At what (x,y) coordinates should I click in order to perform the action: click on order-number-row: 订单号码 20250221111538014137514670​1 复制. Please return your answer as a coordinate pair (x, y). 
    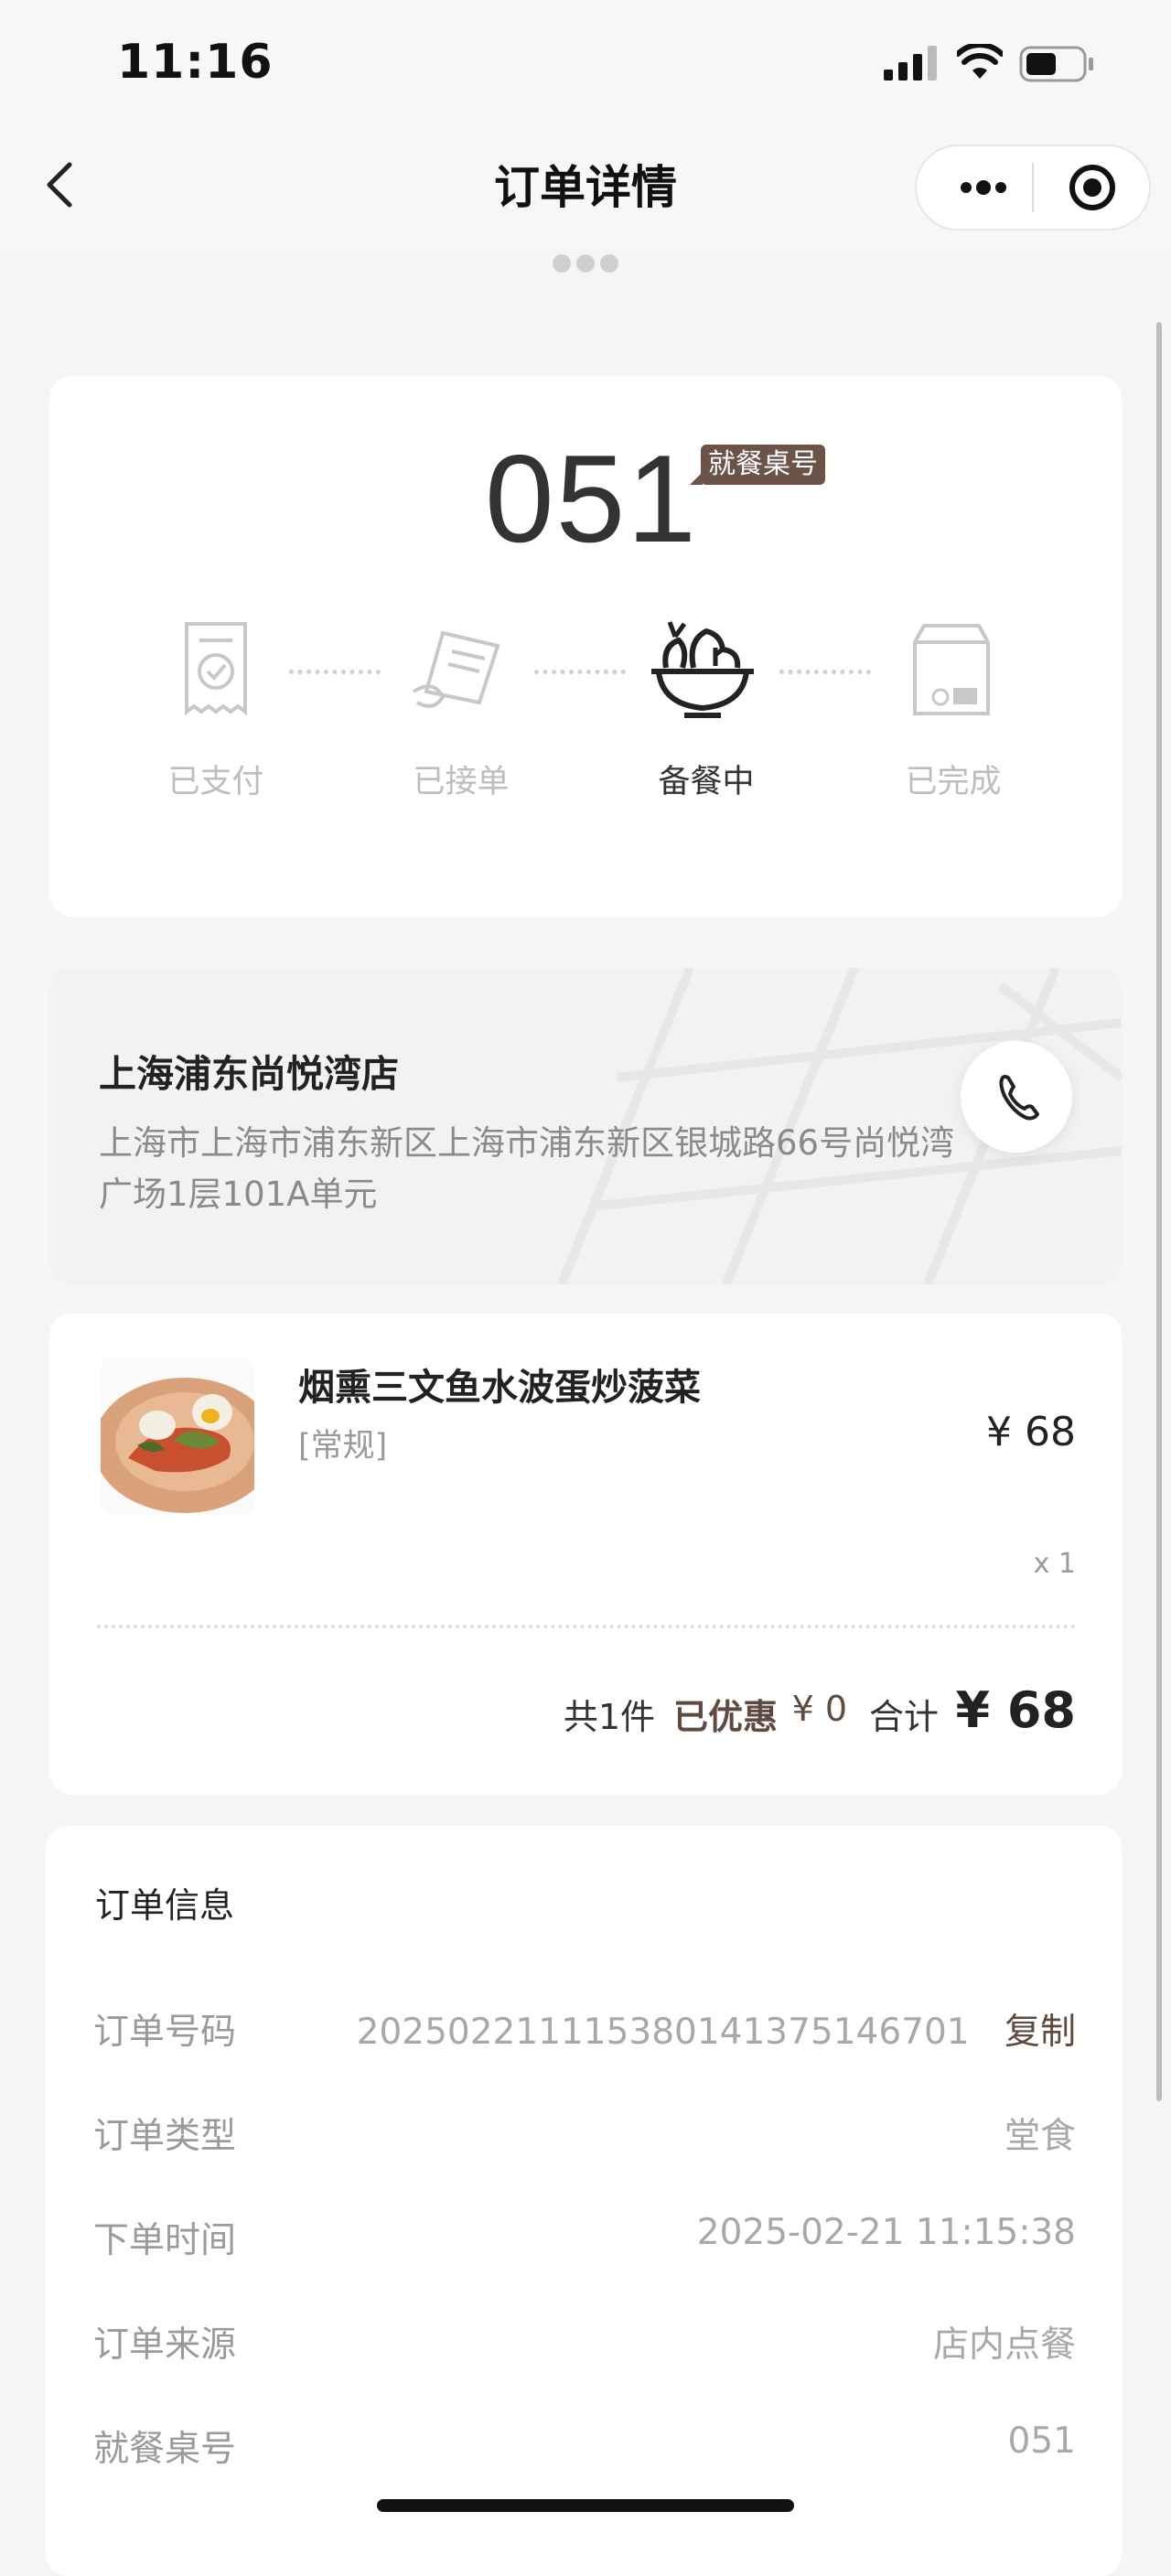
    Looking at the image, I should click on (584, 2031).